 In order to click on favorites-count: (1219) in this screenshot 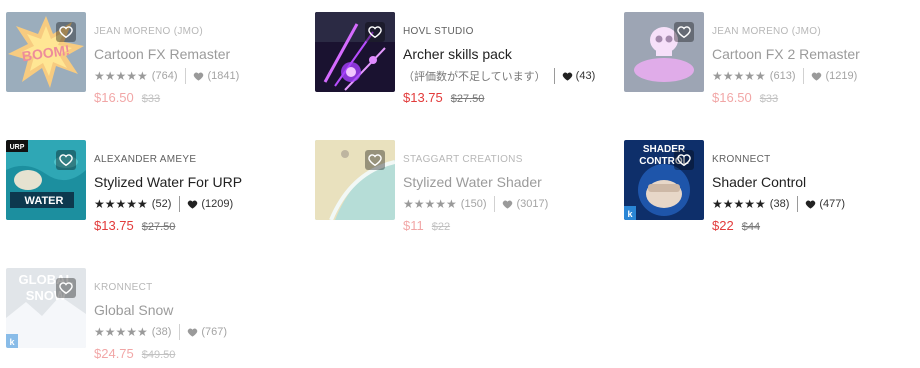, I will do `click(841, 76)`.